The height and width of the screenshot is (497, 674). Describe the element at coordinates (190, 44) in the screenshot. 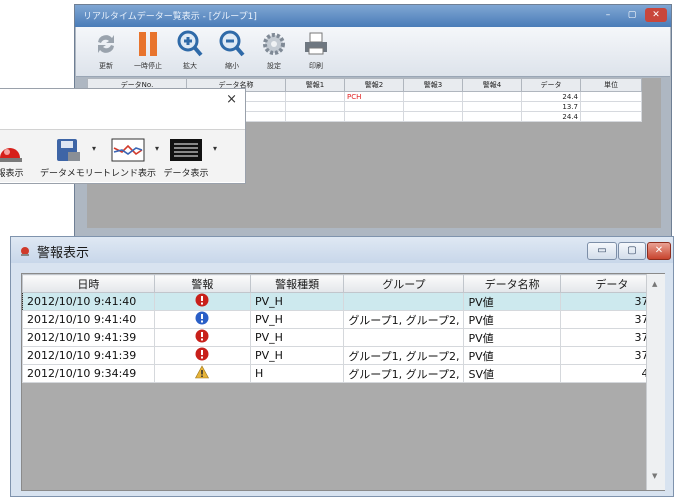

I see `zoom-in-icon` at that location.